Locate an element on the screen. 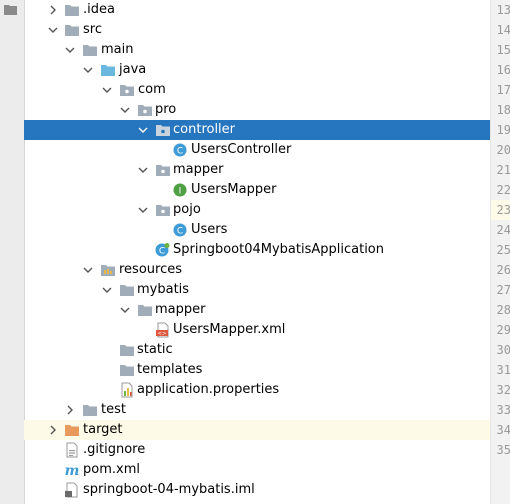 The width and height of the screenshot is (510, 504). tree-item-label: Springboot04MybatisApplication is located at coordinates (278, 249).